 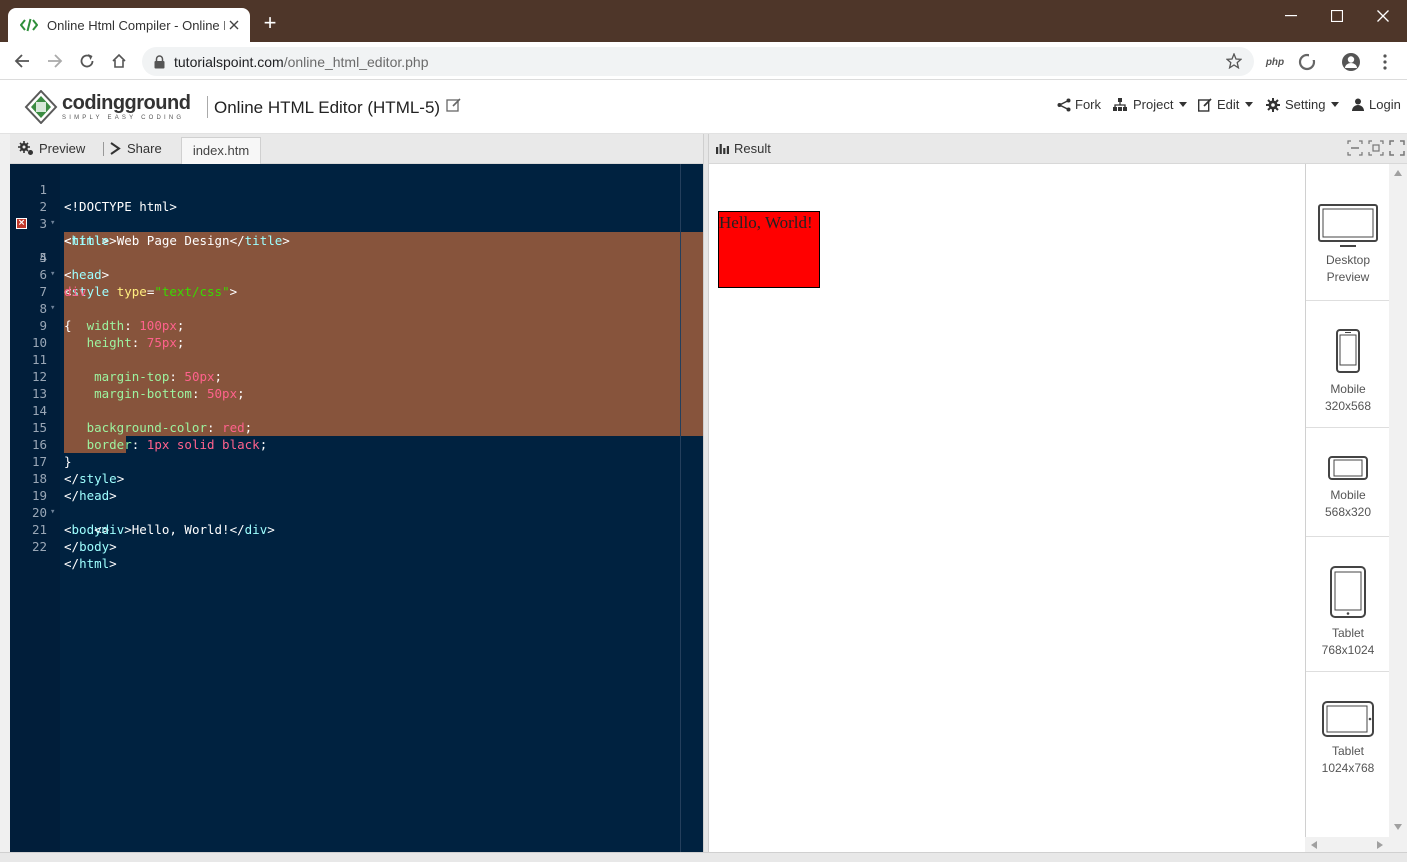 I want to click on tab-close-icon, so click(x=234, y=25).